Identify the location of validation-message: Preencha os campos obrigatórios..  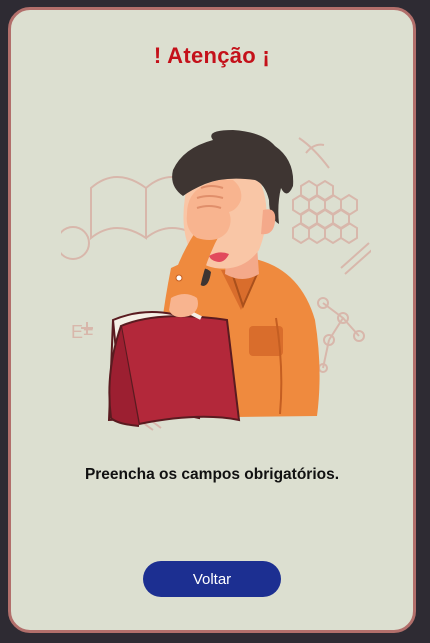
(212, 474).